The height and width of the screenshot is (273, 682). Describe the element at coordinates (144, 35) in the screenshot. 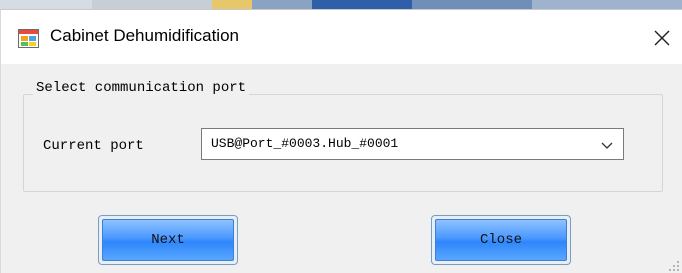

I see `window-title: Cabinet Dehumidification` at that location.